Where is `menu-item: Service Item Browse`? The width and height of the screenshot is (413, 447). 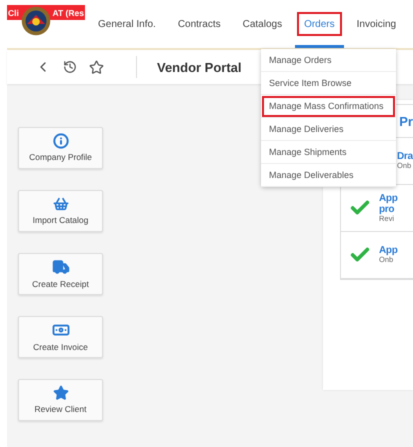 menu-item: Service Item Browse is located at coordinates (328, 83).